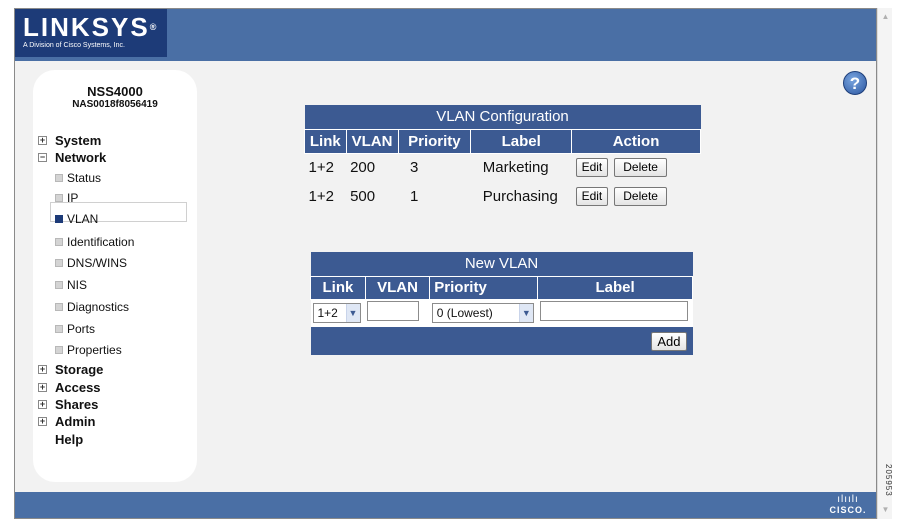 This screenshot has height=521, width=906. Describe the element at coordinates (66, 422) in the screenshot. I see `sidebar-item-admin: + Admin` at that location.